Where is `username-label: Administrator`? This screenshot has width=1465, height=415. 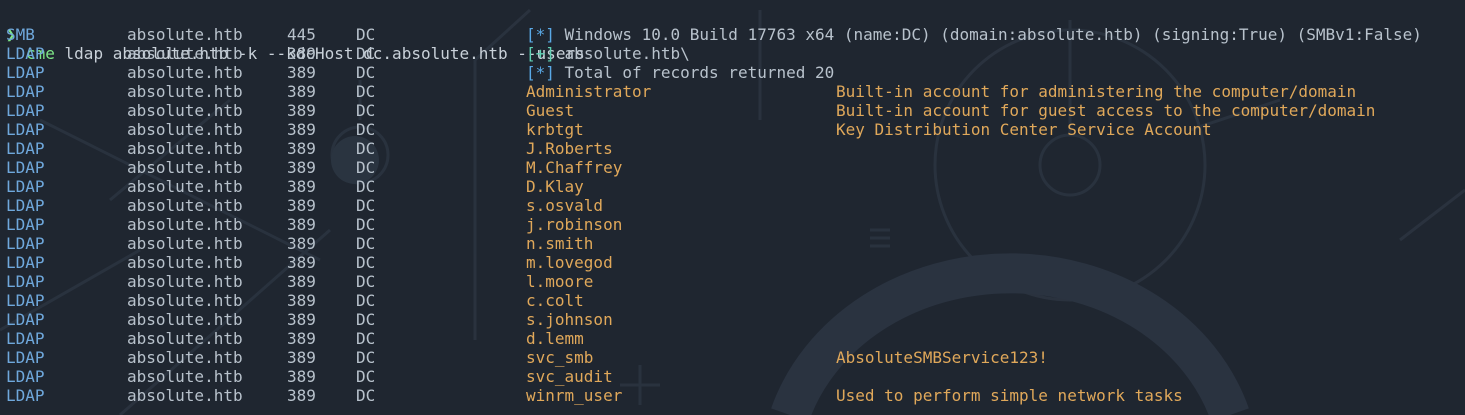
username-label: Administrator is located at coordinates (589, 91).